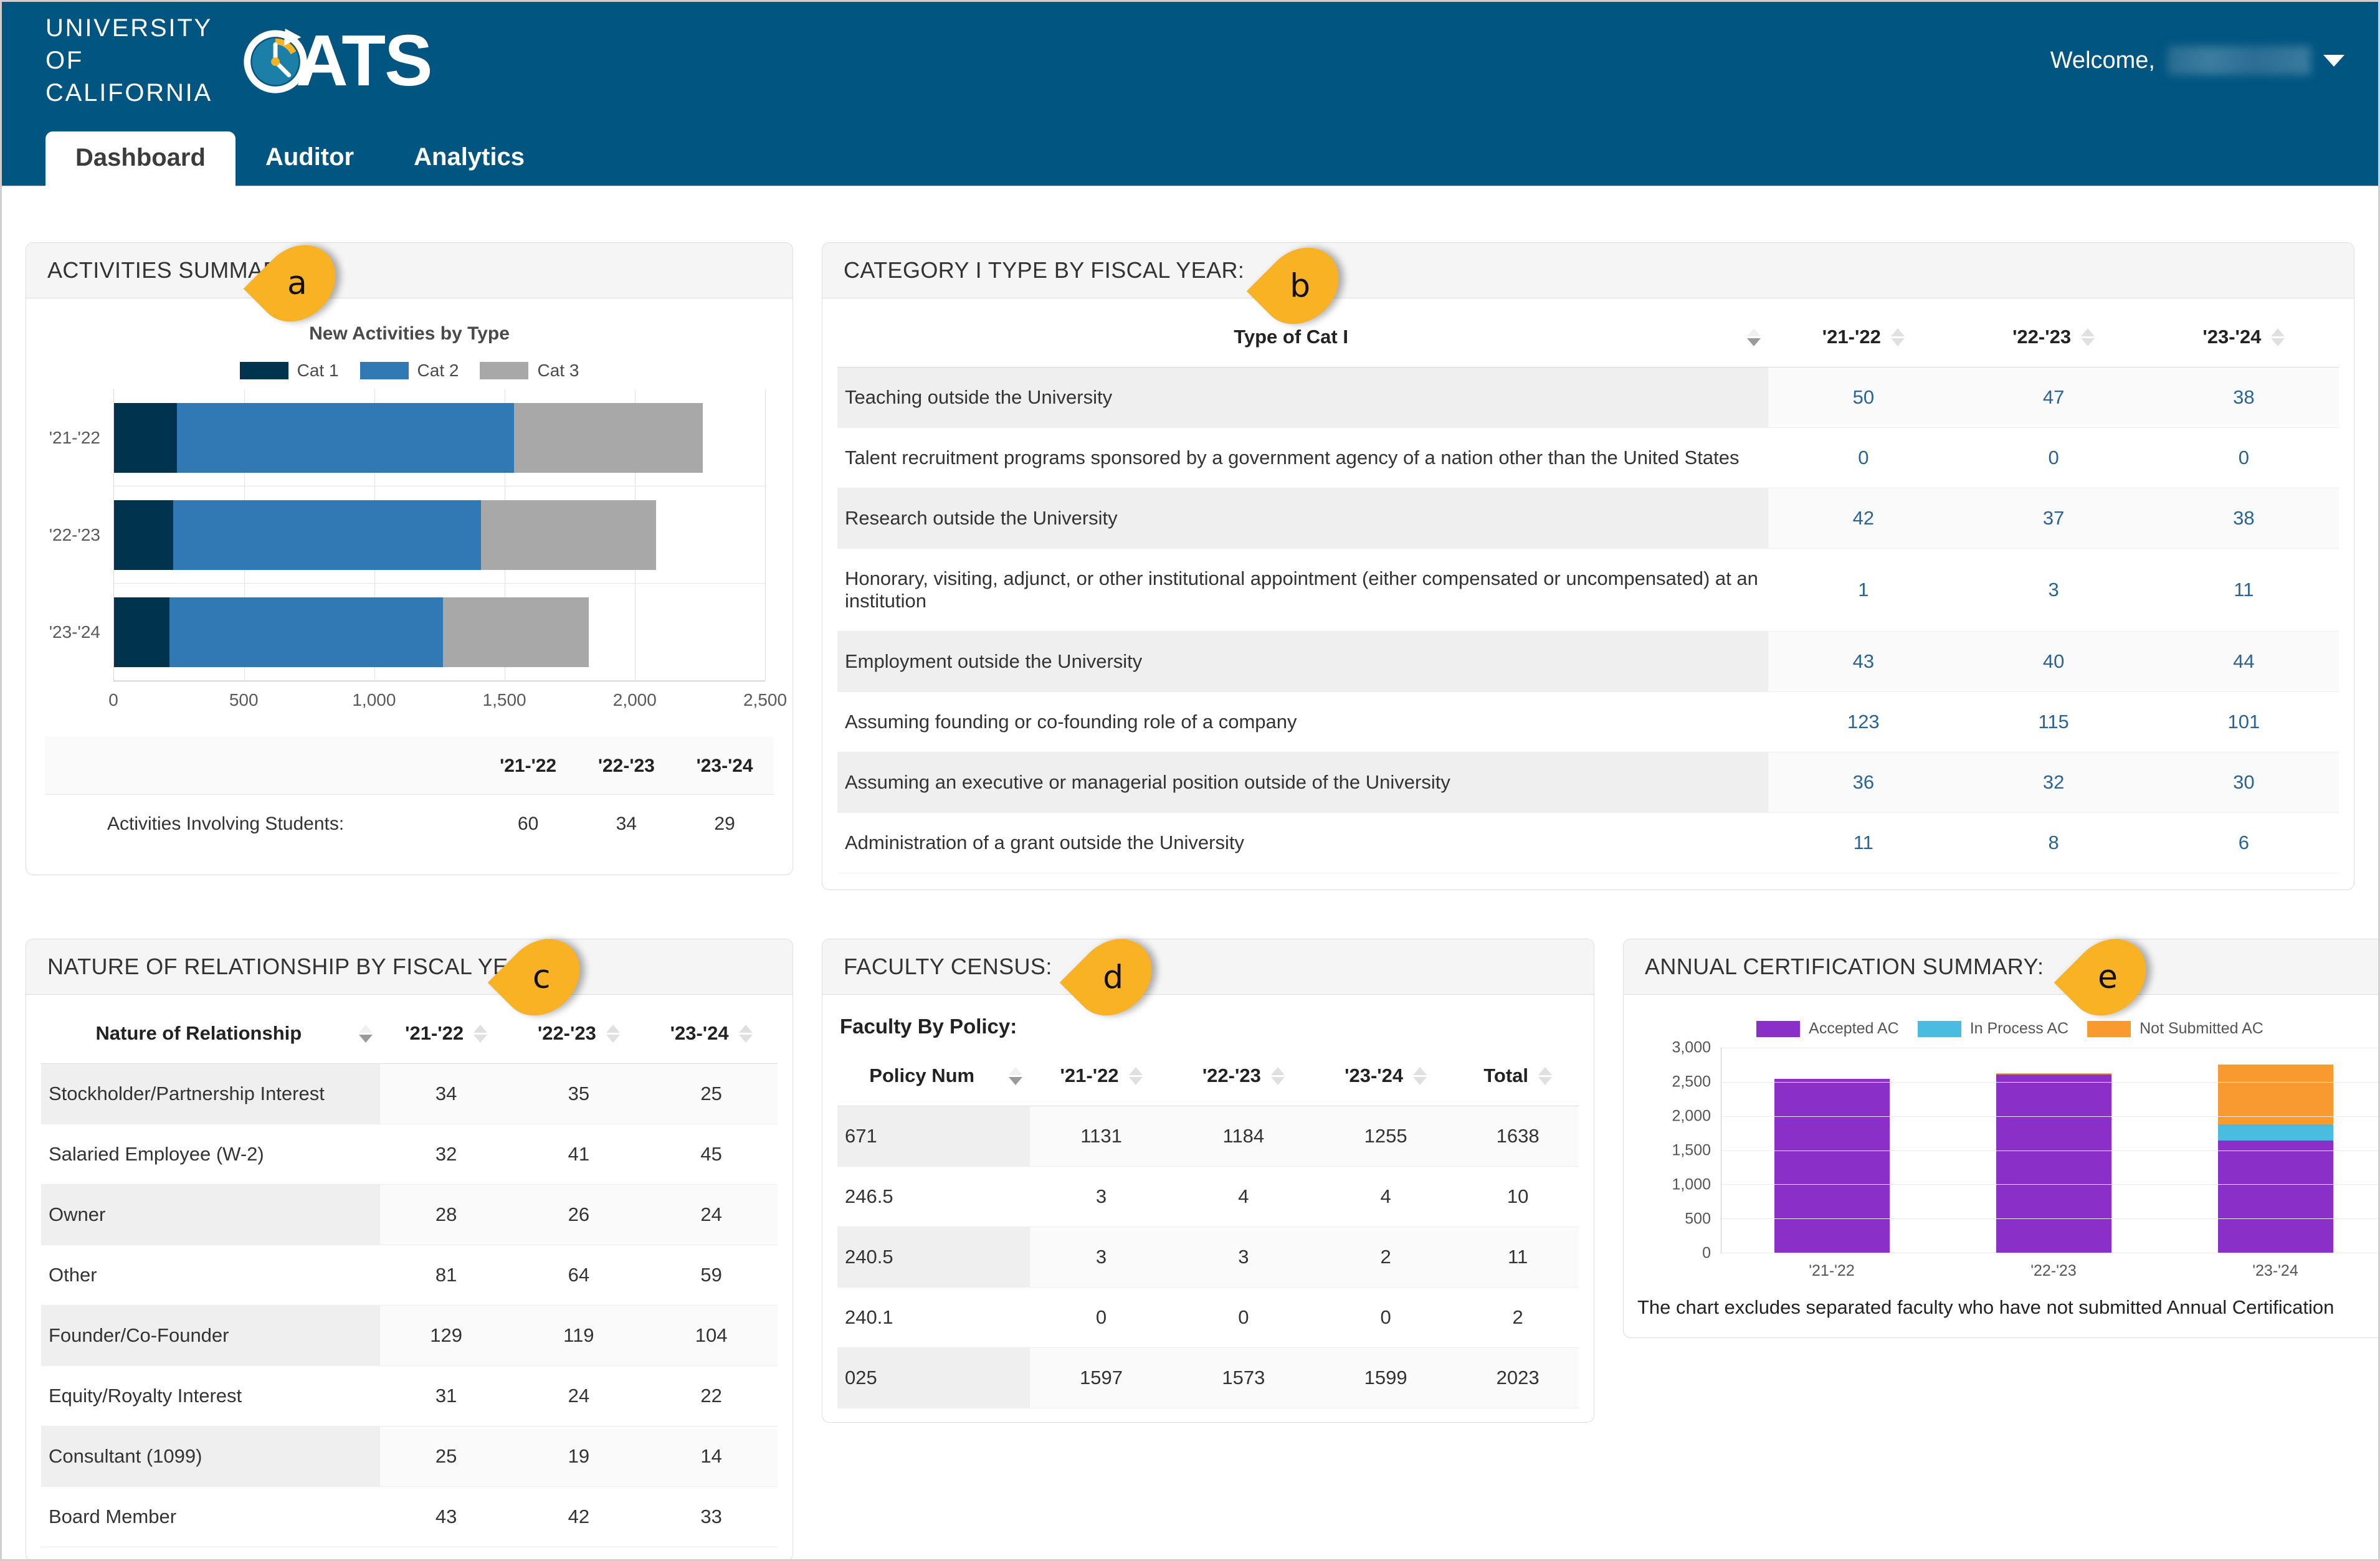 This screenshot has height=1561, width=2380. I want to click on value-link: 43, so click(1864, 661).